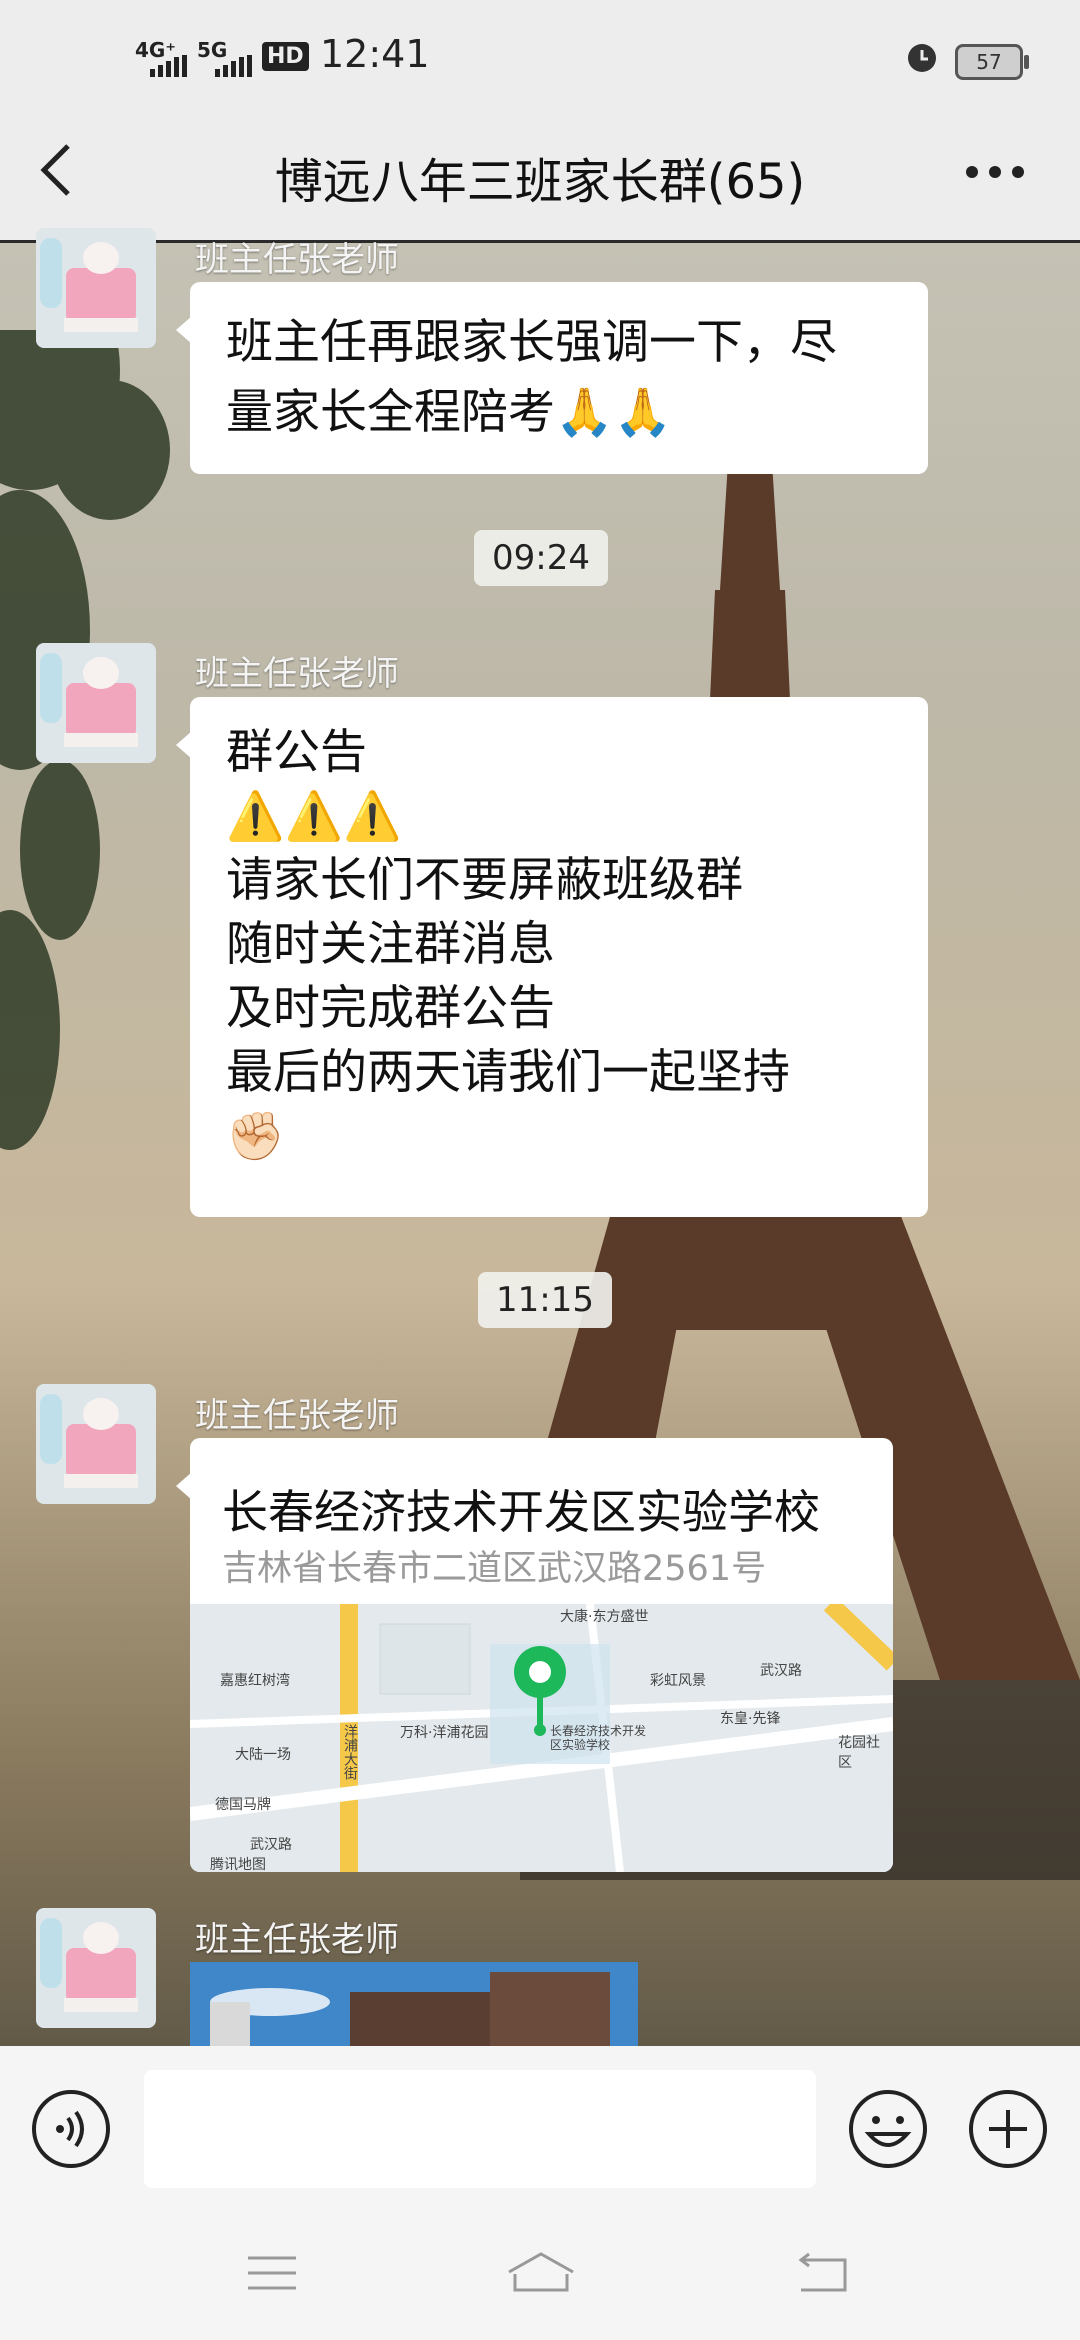 This screenshot has width=1080, height=2340. I want to click on message-input, so click(480, 2129).